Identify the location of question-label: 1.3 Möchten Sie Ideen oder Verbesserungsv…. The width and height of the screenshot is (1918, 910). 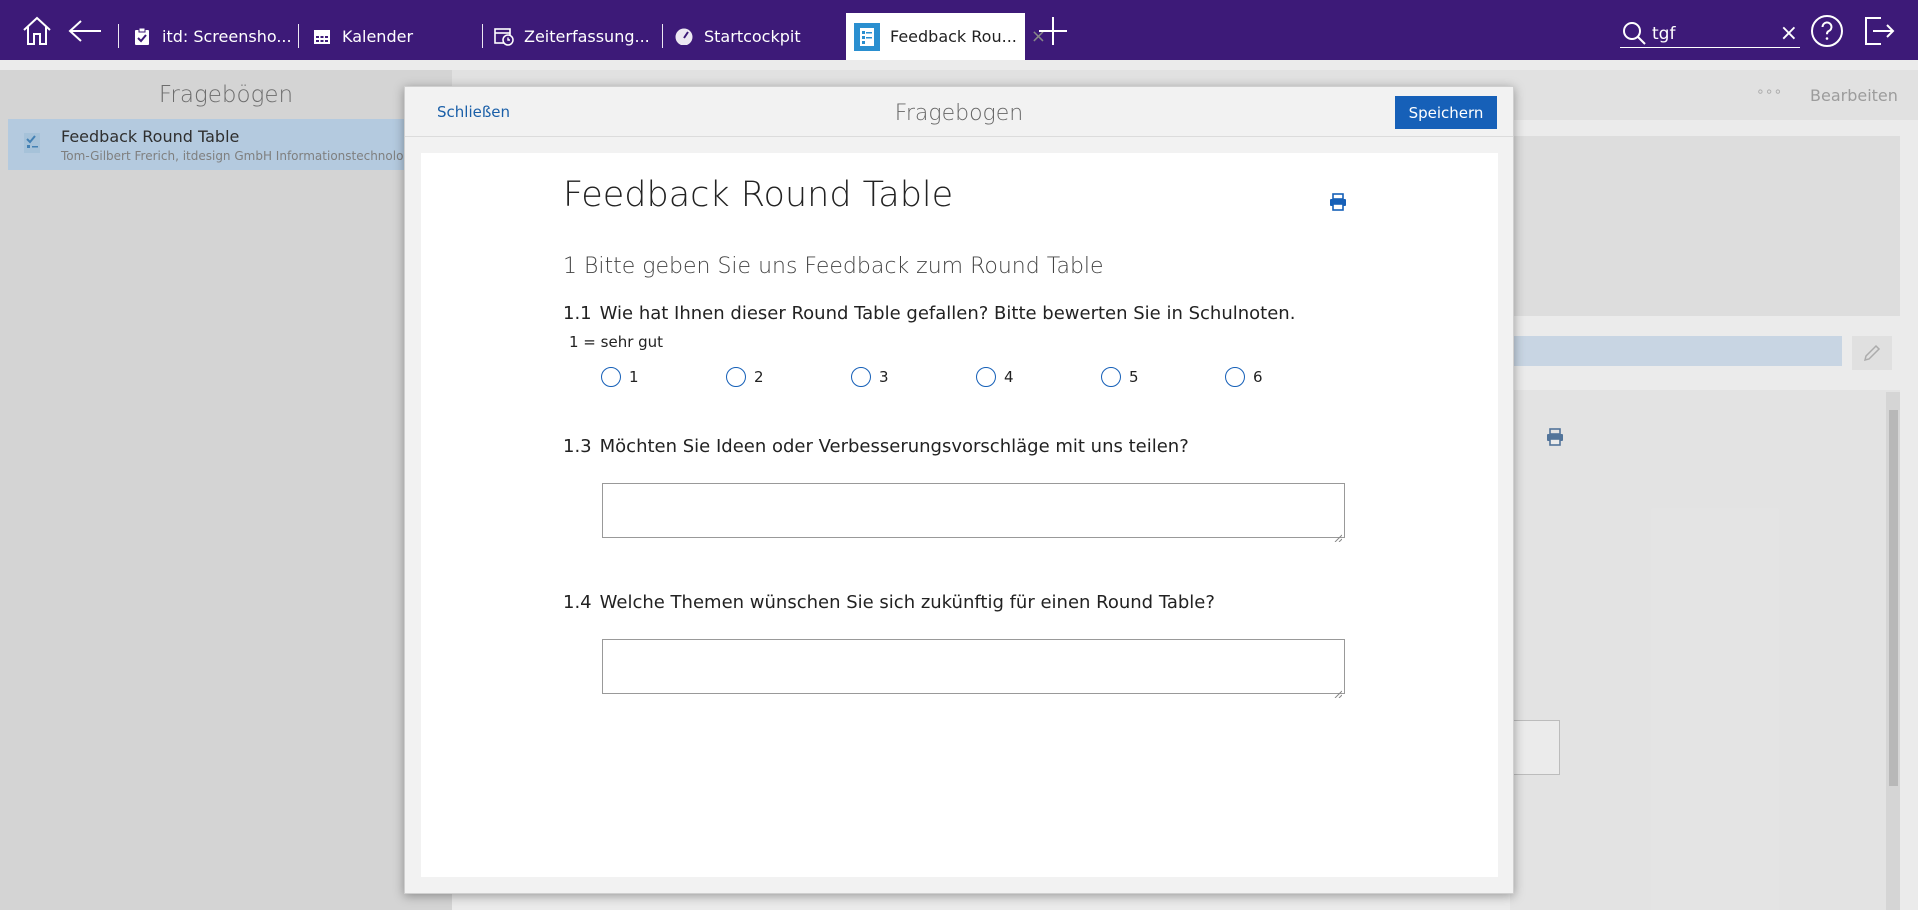
(876, 446).